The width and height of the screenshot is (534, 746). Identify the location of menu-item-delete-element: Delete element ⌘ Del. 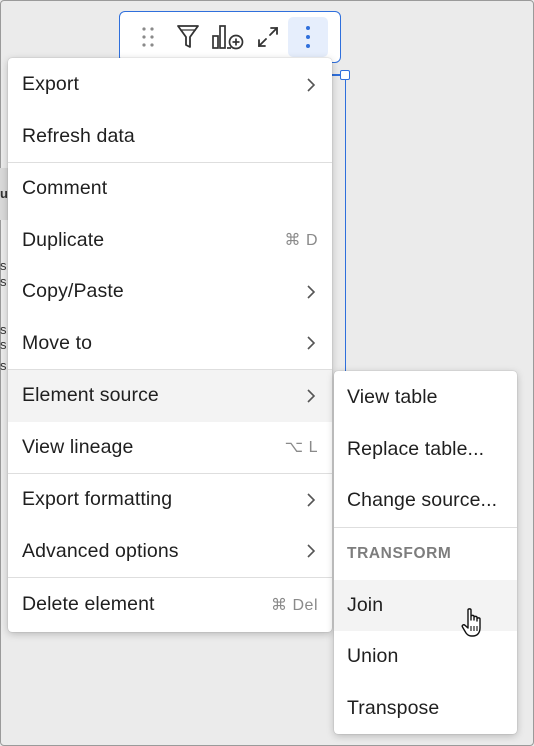
(170, 604).